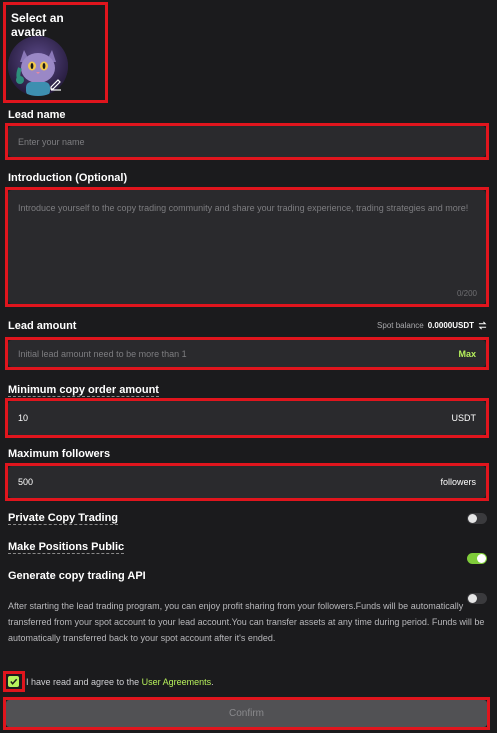  I want to click on lead-name-field, so click(247, 141).